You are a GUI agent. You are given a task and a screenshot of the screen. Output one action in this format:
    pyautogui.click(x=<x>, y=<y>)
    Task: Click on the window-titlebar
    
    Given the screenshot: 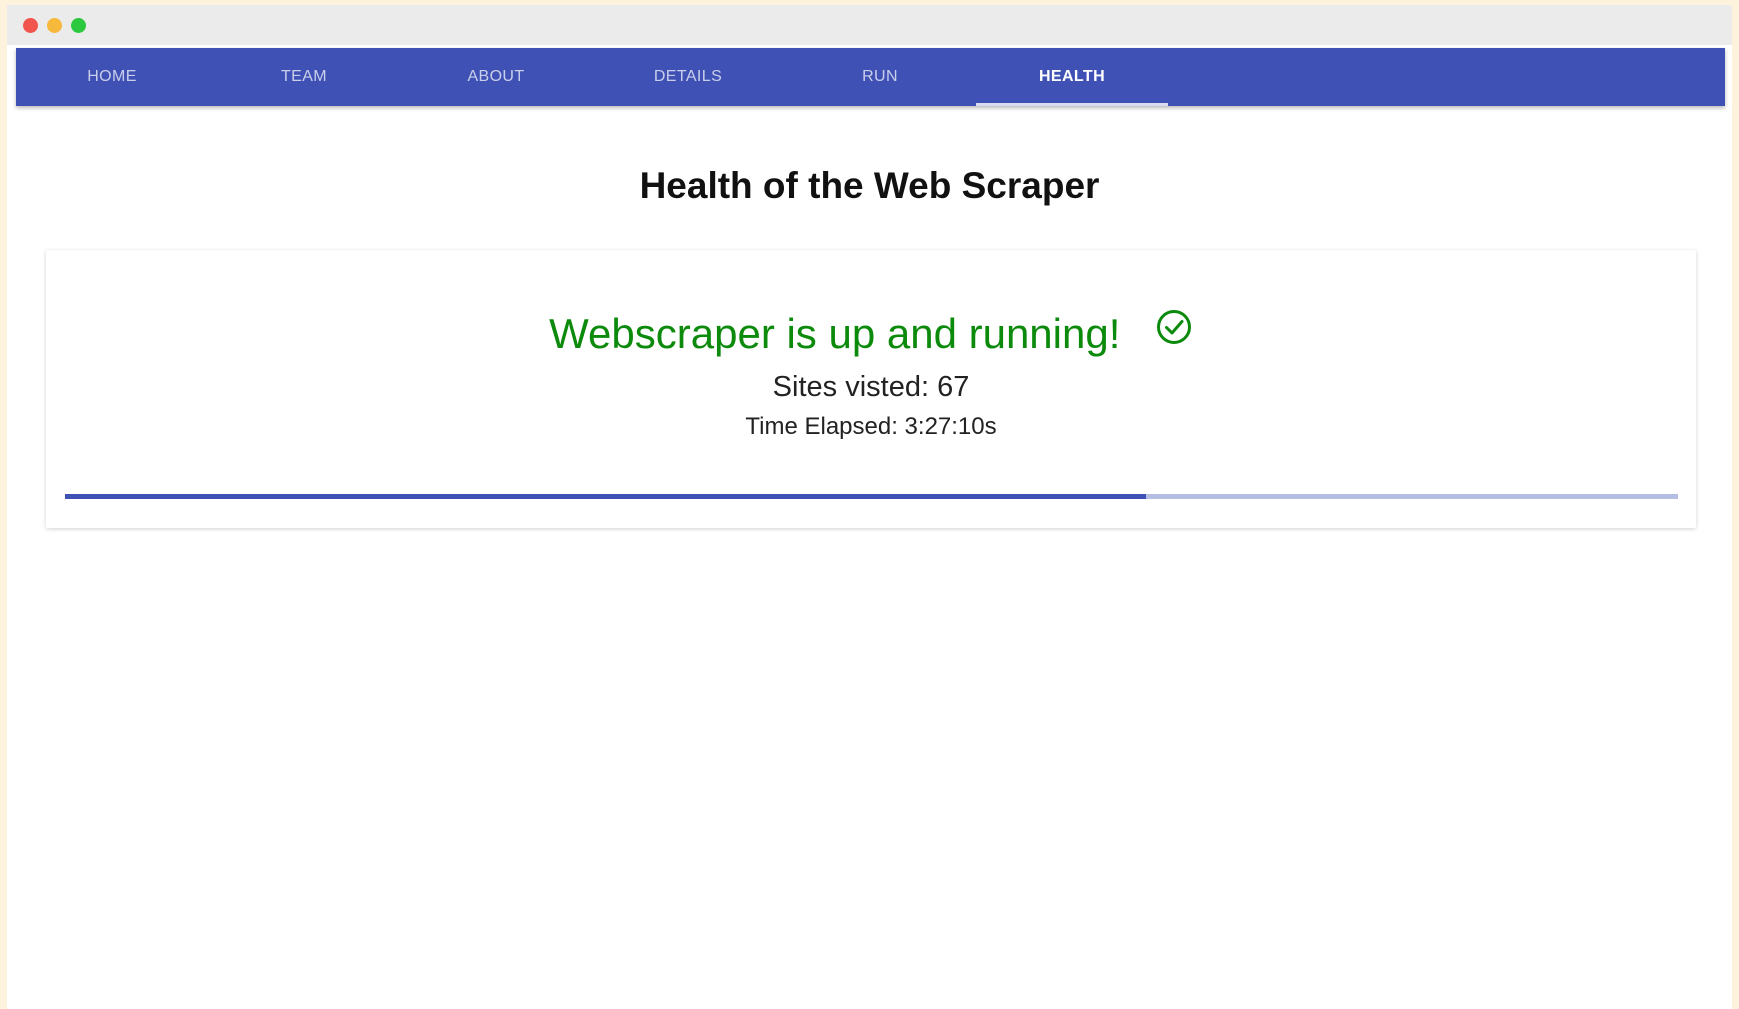 What is the action you would take?
    pyautogui.click(x=869, y=25)
    